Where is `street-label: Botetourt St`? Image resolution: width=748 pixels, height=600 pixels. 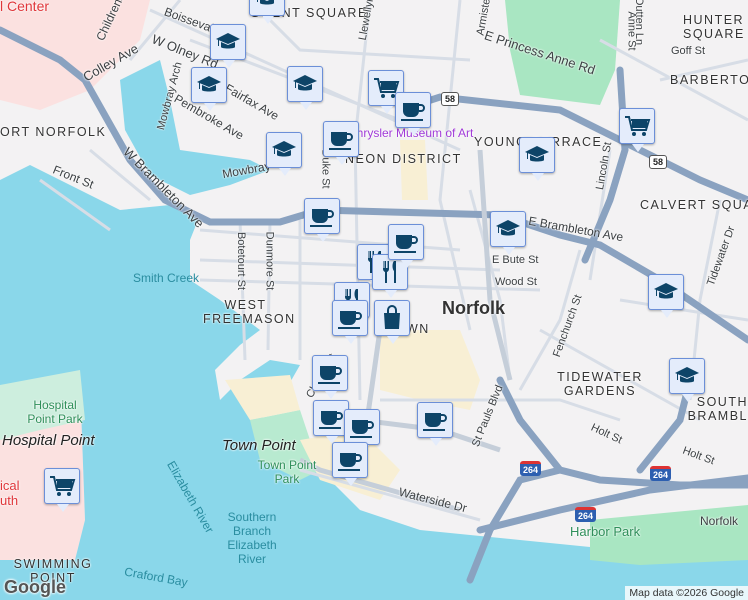 street-label: Botetourt St is located at coordinates (241, 261).